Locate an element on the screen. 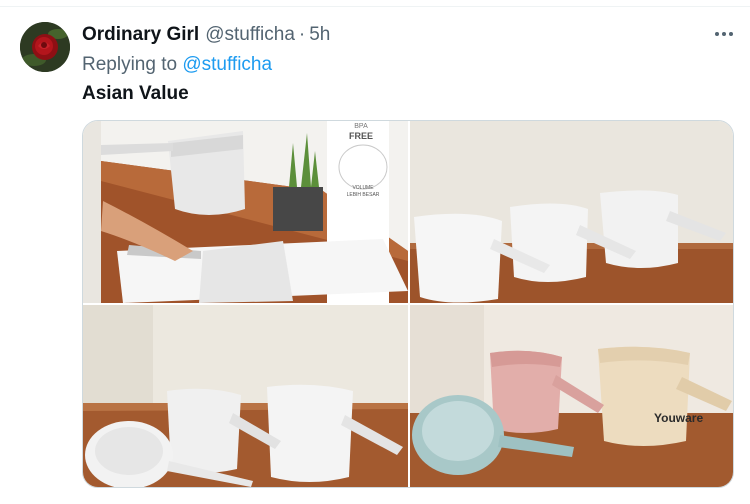  avatar is located at coordinates (45, 47).